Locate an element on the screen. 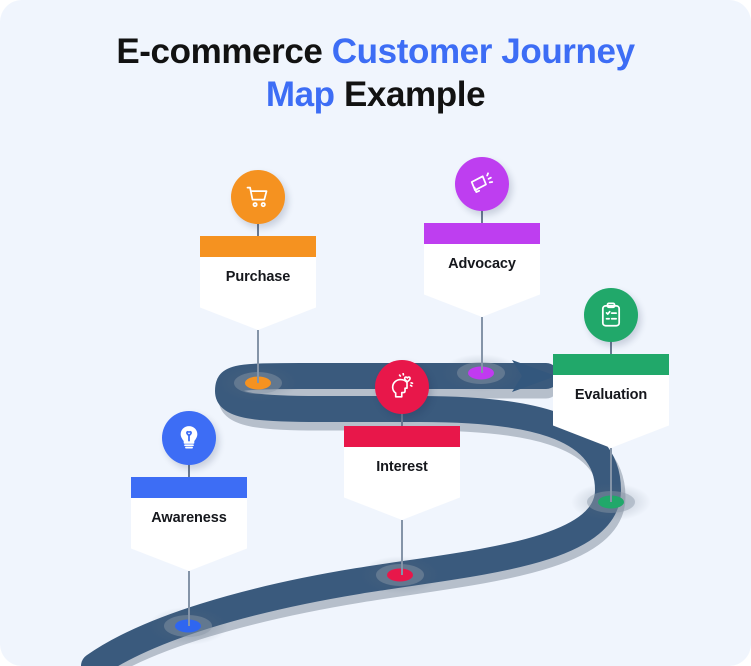  megaphone-icon is located at coordinates (482, 184).